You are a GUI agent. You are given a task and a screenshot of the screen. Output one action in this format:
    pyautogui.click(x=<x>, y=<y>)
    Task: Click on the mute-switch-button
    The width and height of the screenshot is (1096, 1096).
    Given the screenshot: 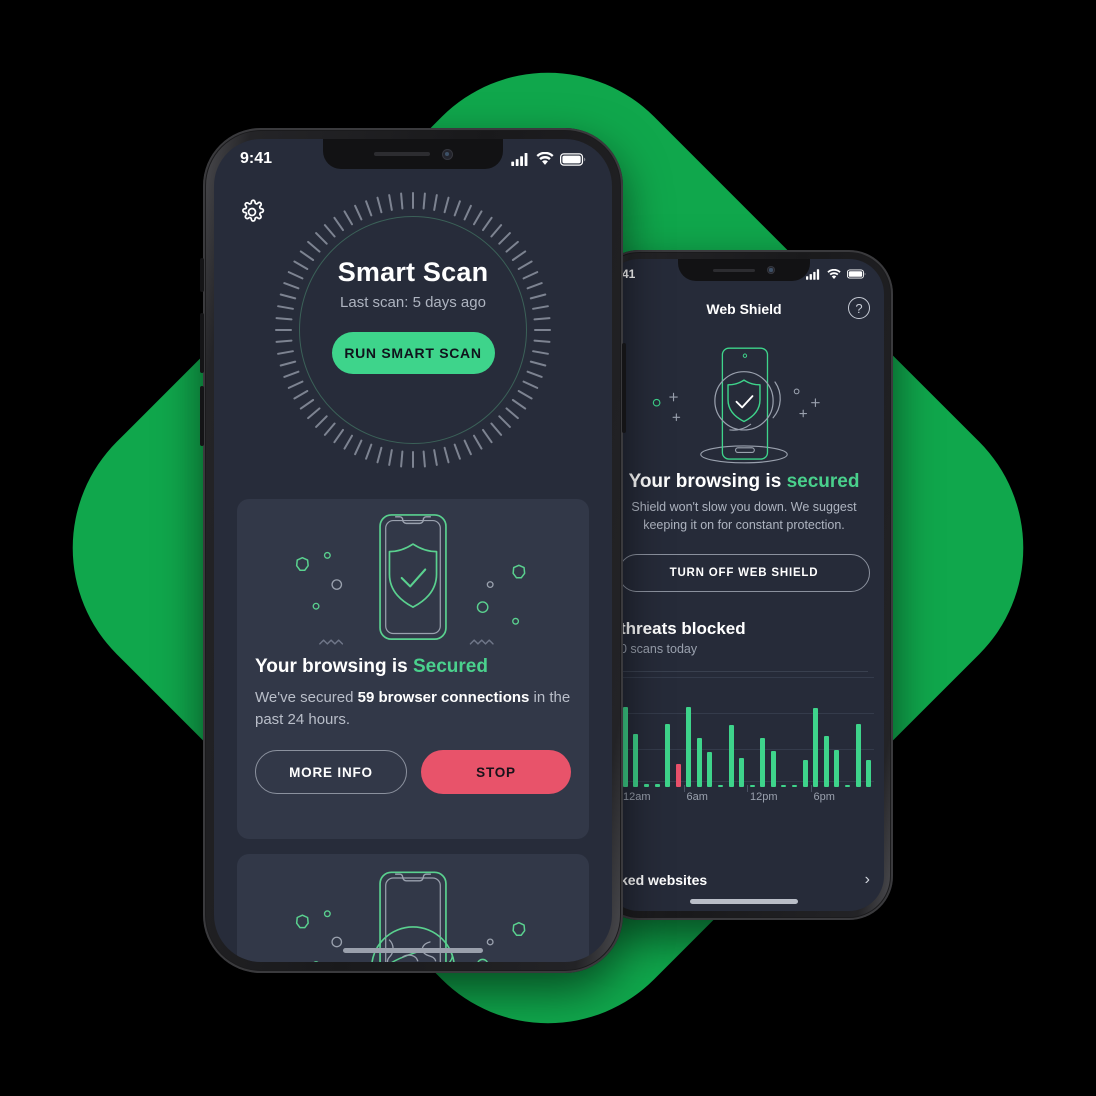 What is the action you would take?
    pyautogui.click(x=202, y=275)
    